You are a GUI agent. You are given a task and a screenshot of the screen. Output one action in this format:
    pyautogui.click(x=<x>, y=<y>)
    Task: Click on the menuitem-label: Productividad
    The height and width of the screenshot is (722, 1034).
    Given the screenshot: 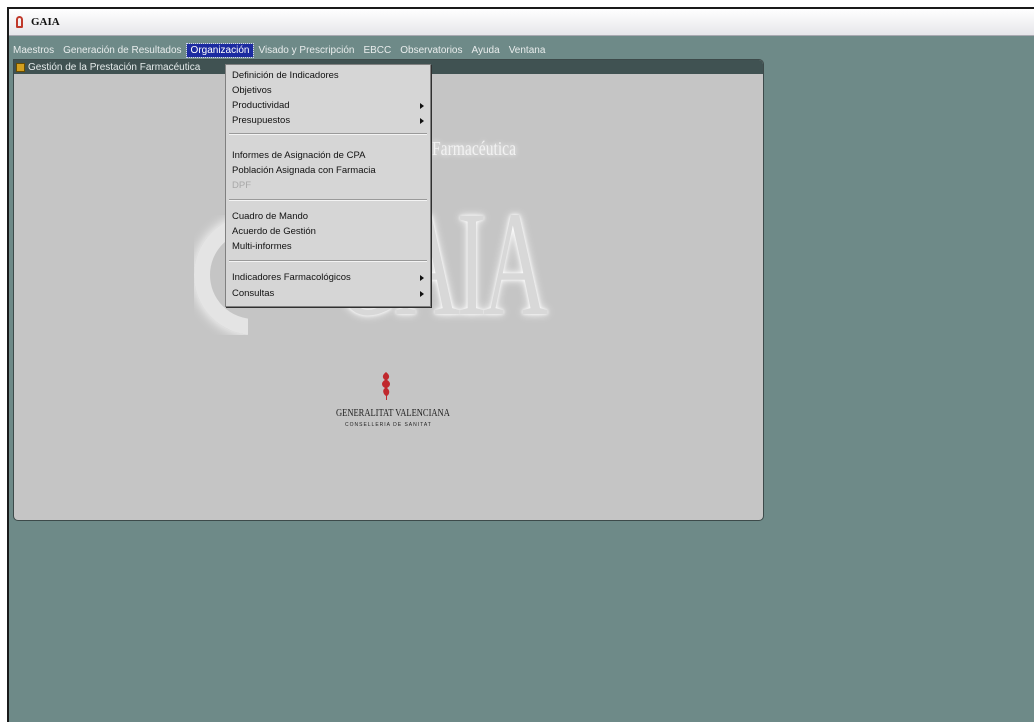 What is the action you would take?
    pyautogui.click(x=261, y=105)
    